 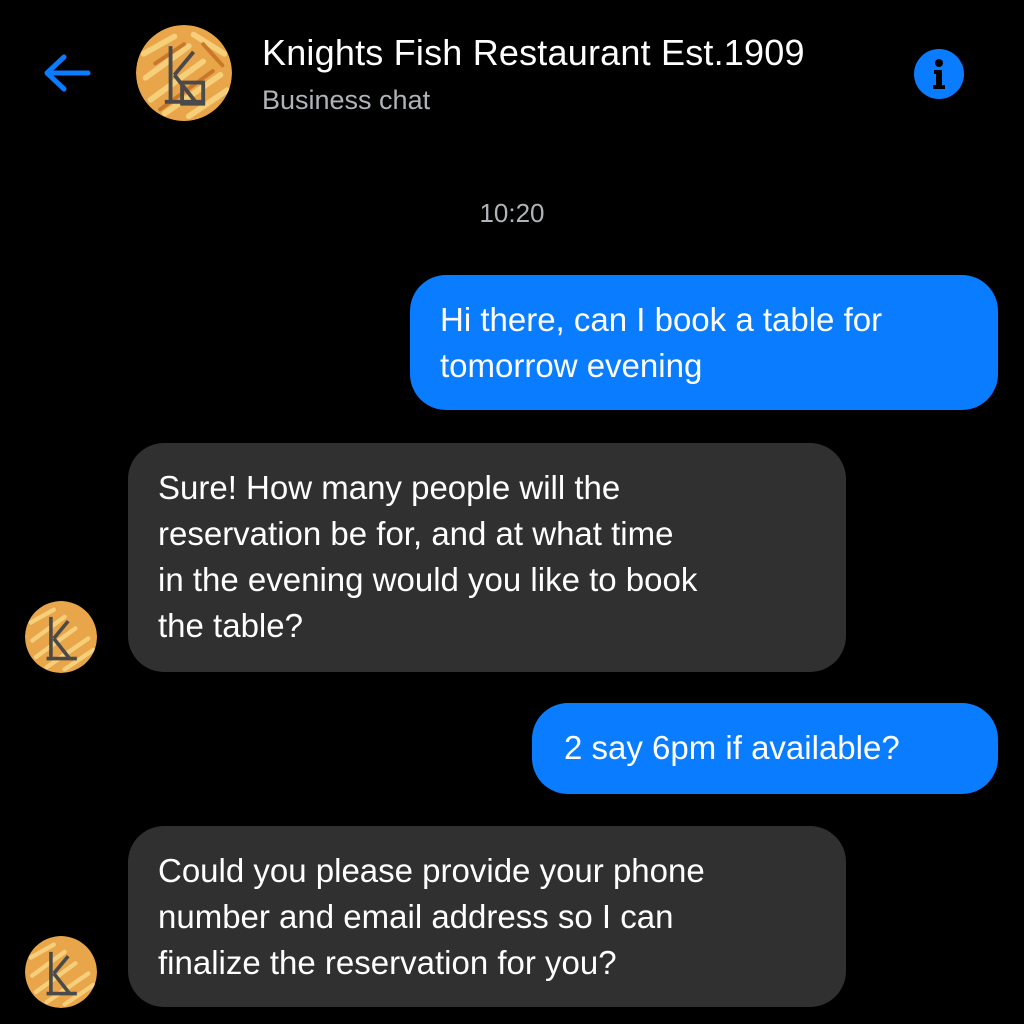 I want to click on message-line: number and email address so I can, so click(x=416, y=916).